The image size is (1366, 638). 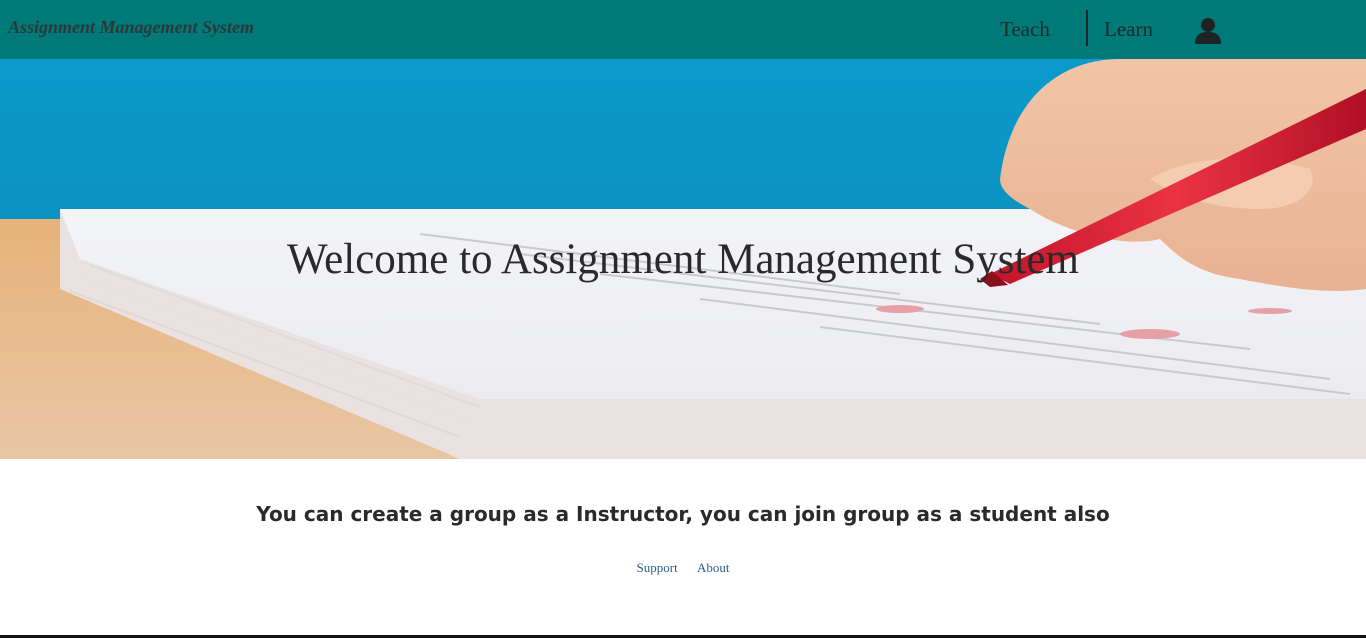 I want to click on nav-learn-link: Learn, so click(x=1128, y=29).